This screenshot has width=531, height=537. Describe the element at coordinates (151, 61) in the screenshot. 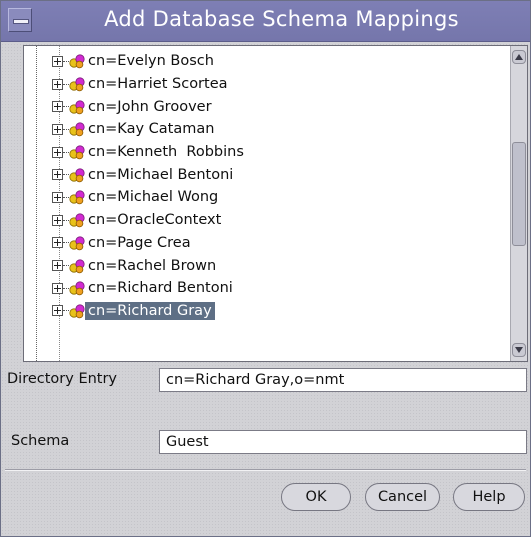

I see `tree-item-label: cn=Evelyn Bosch` at that location.